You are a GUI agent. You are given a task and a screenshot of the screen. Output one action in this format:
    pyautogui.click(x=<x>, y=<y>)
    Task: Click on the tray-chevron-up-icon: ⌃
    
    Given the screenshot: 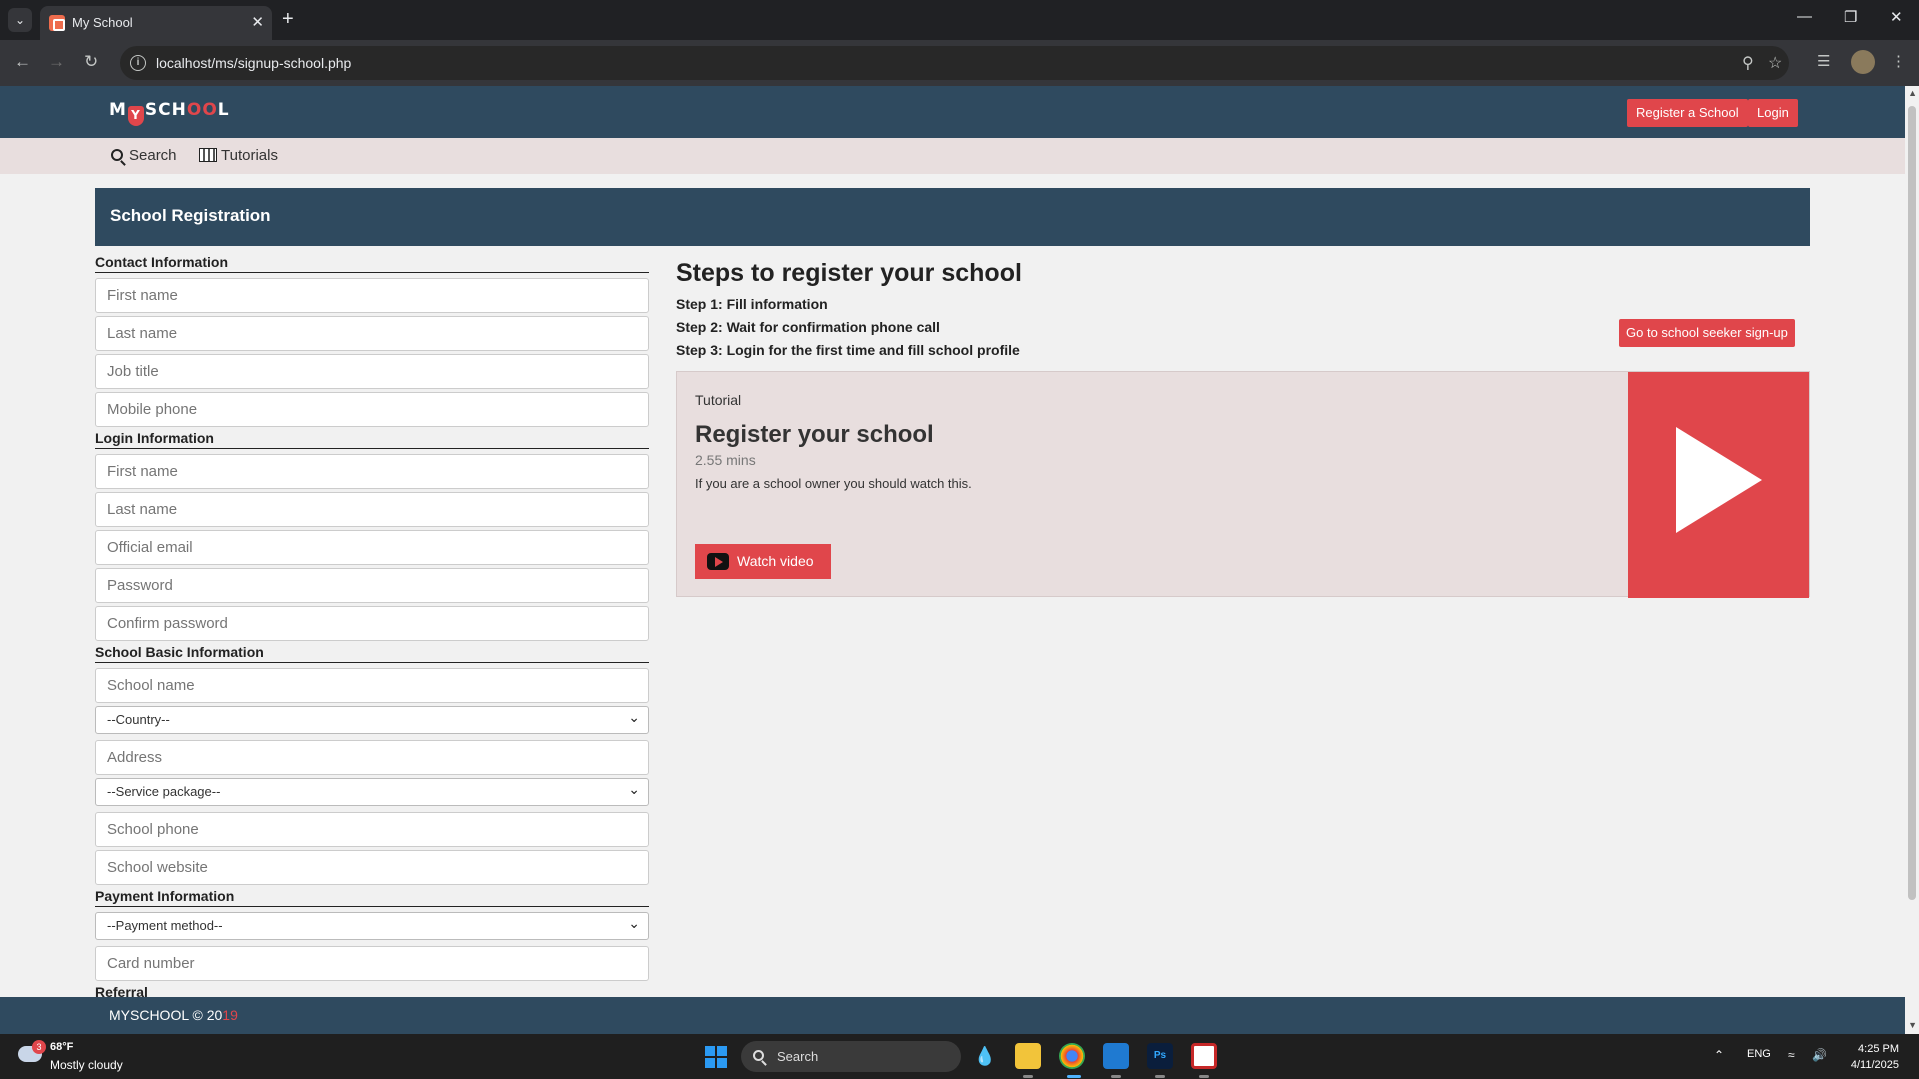 What is the action you would take?
    pyautogui.click(x=1719, y=1055)
    